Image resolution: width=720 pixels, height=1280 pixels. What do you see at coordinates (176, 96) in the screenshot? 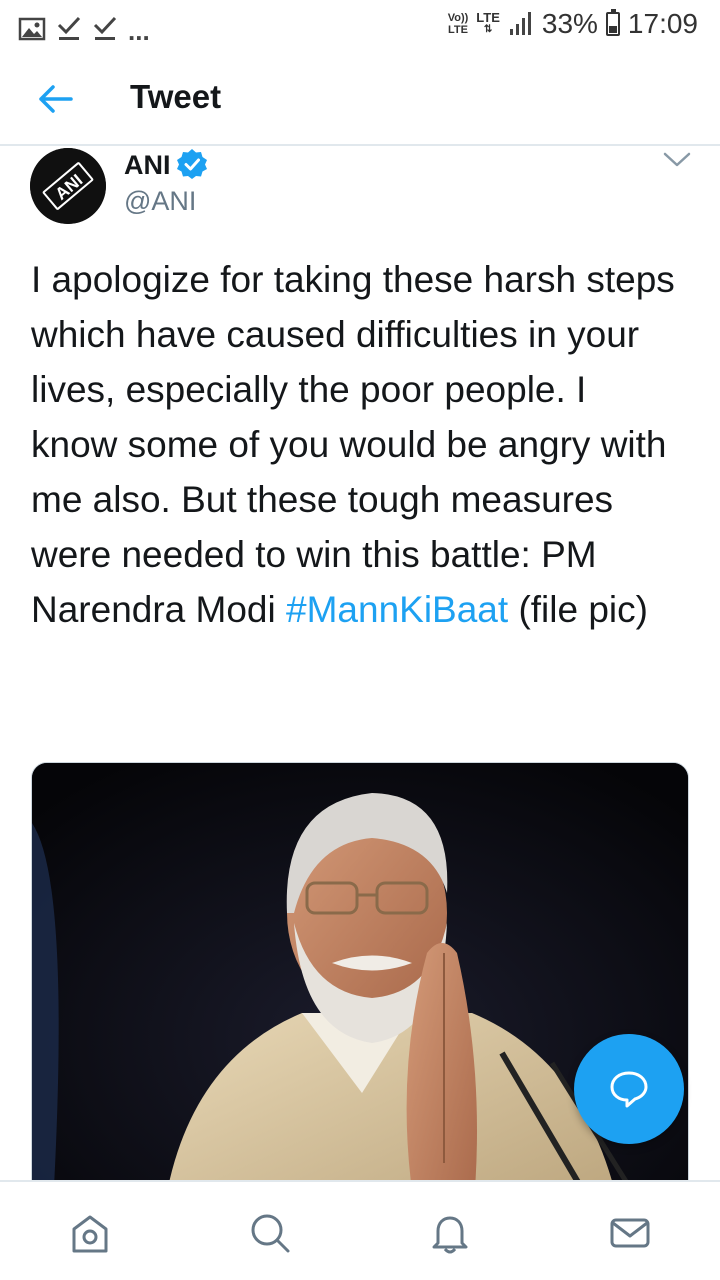
I see `page-title: Tweet` at bounding box center [176, 96].